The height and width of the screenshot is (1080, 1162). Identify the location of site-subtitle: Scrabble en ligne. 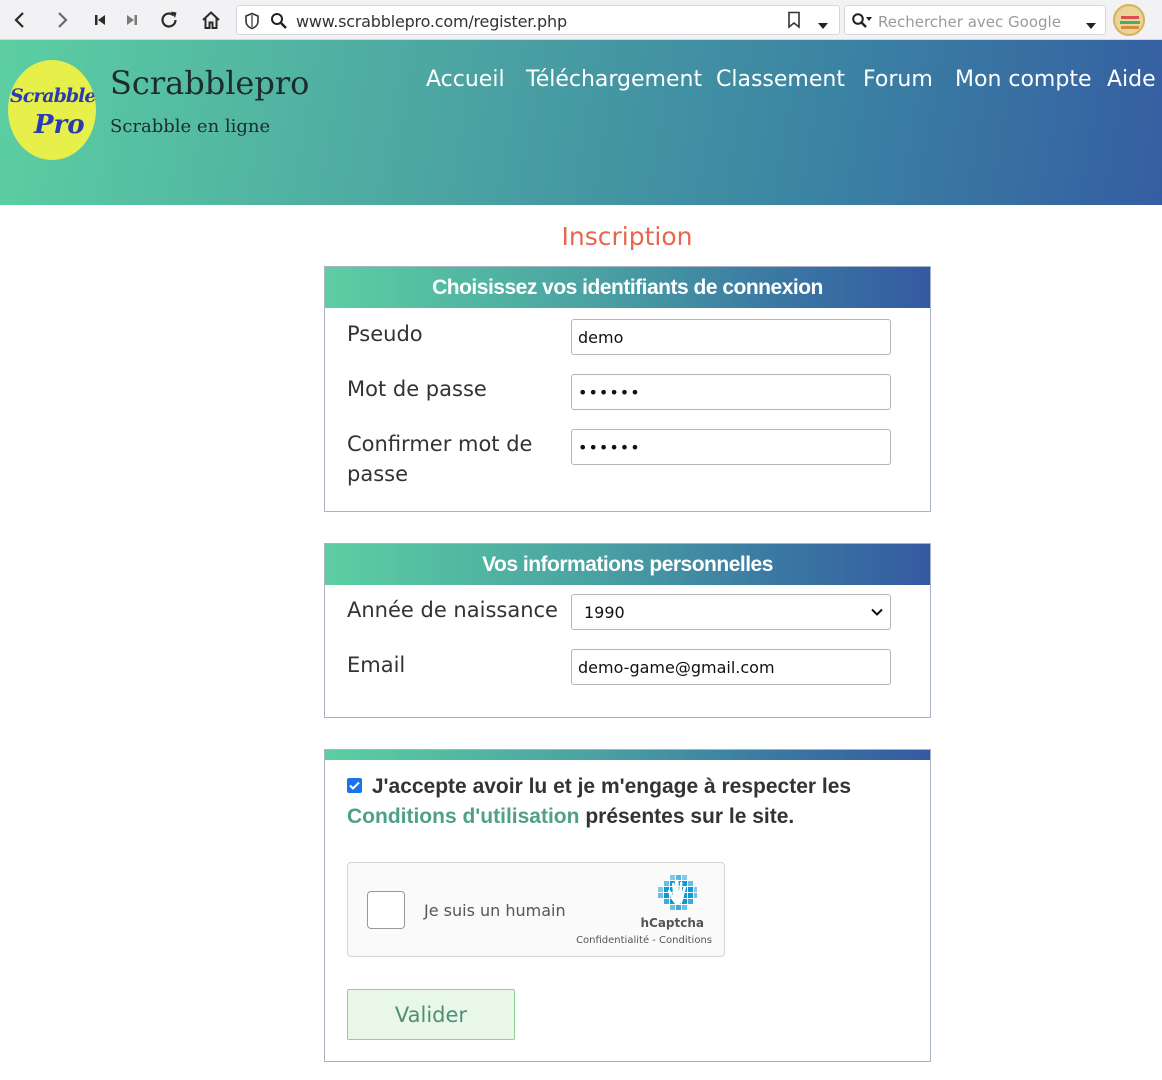
(190, 126).